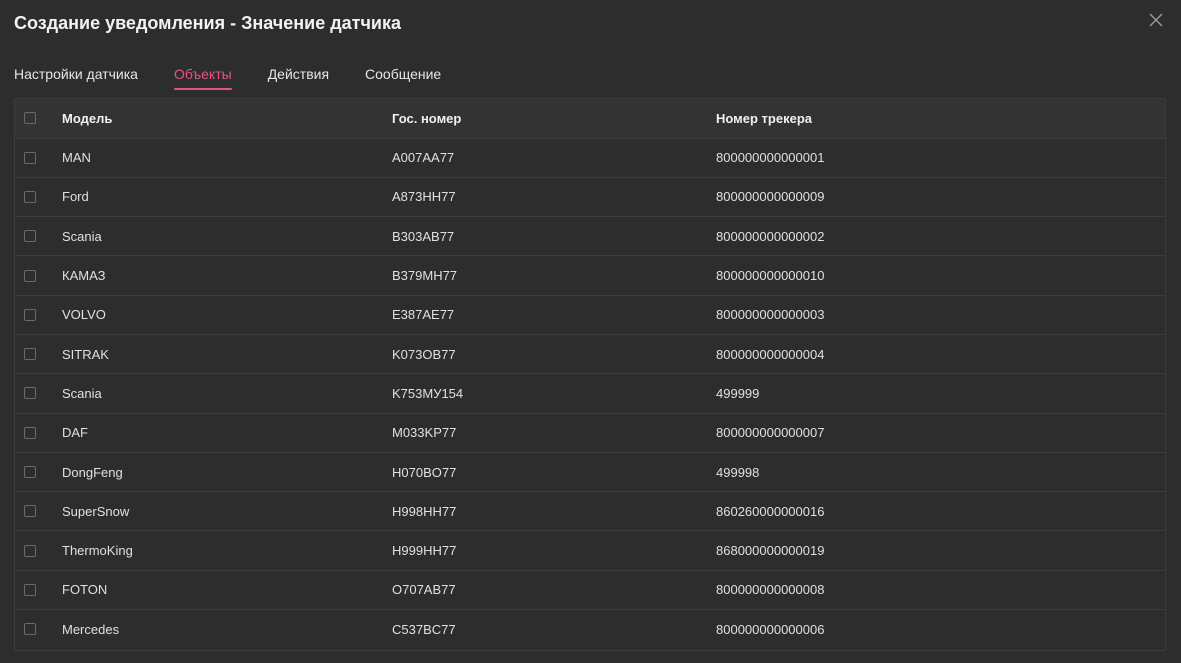 The width and height of the screenshot is (1181, 663). What do you see at coordinates (590, 471) in the screenshot?
I see `table-row: DongFeng H070BO77 499998` at bounding box center [590, 471].